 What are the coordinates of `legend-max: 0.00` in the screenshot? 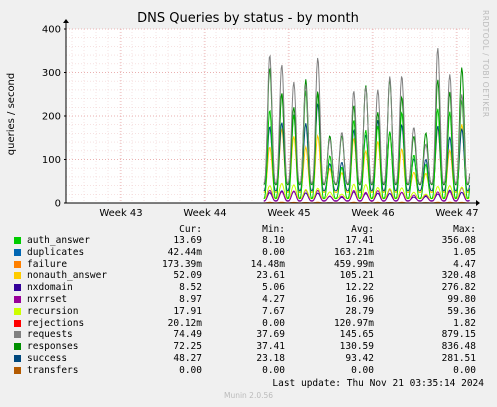 It's located at (464, 370).